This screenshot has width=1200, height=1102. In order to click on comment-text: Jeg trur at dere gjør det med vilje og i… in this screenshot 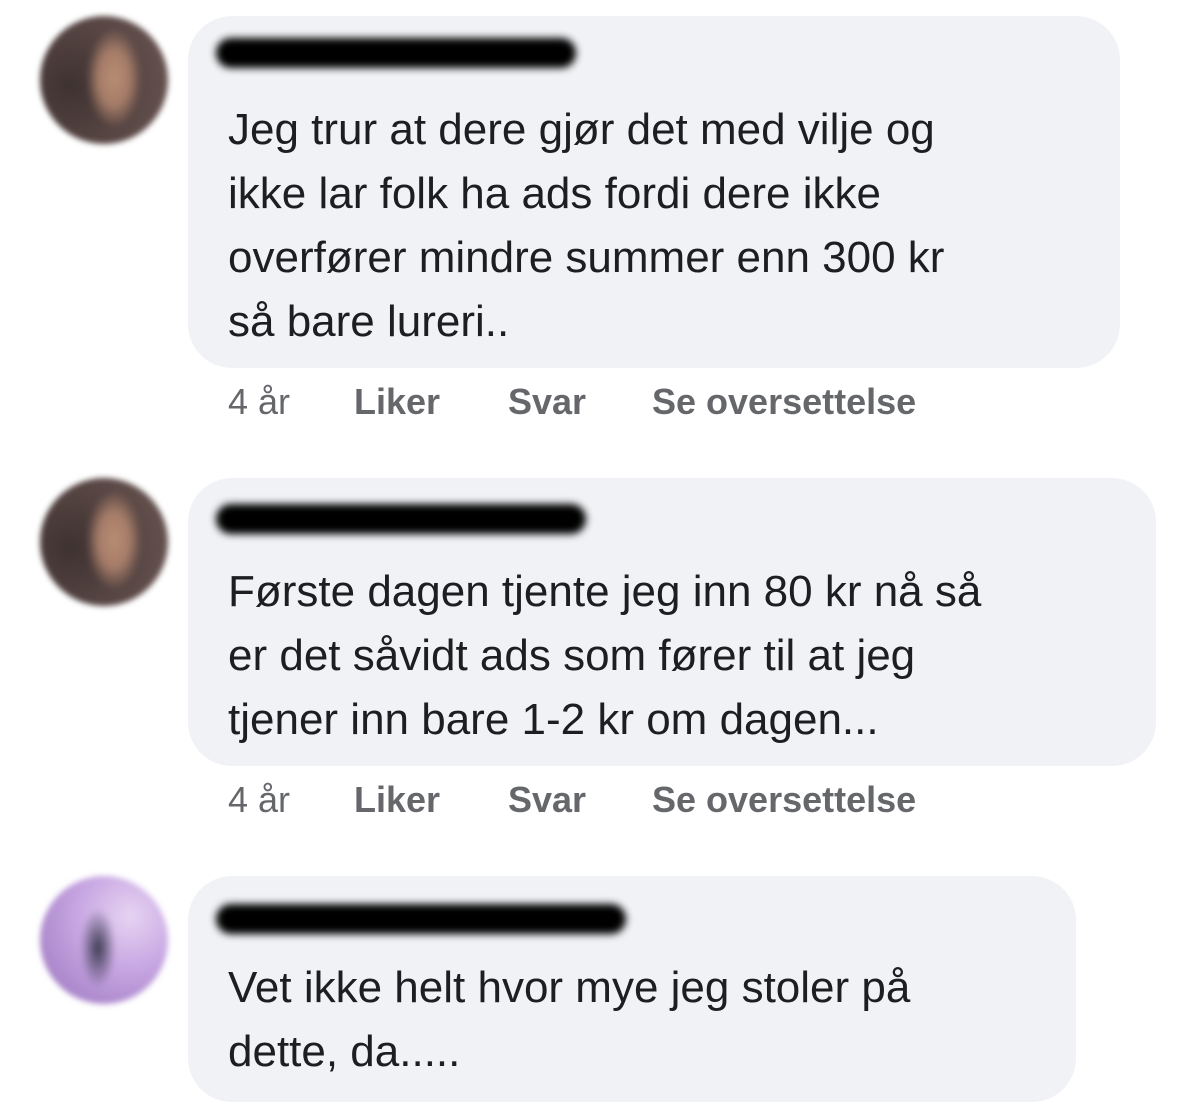, I will do `click(586, 225)`.